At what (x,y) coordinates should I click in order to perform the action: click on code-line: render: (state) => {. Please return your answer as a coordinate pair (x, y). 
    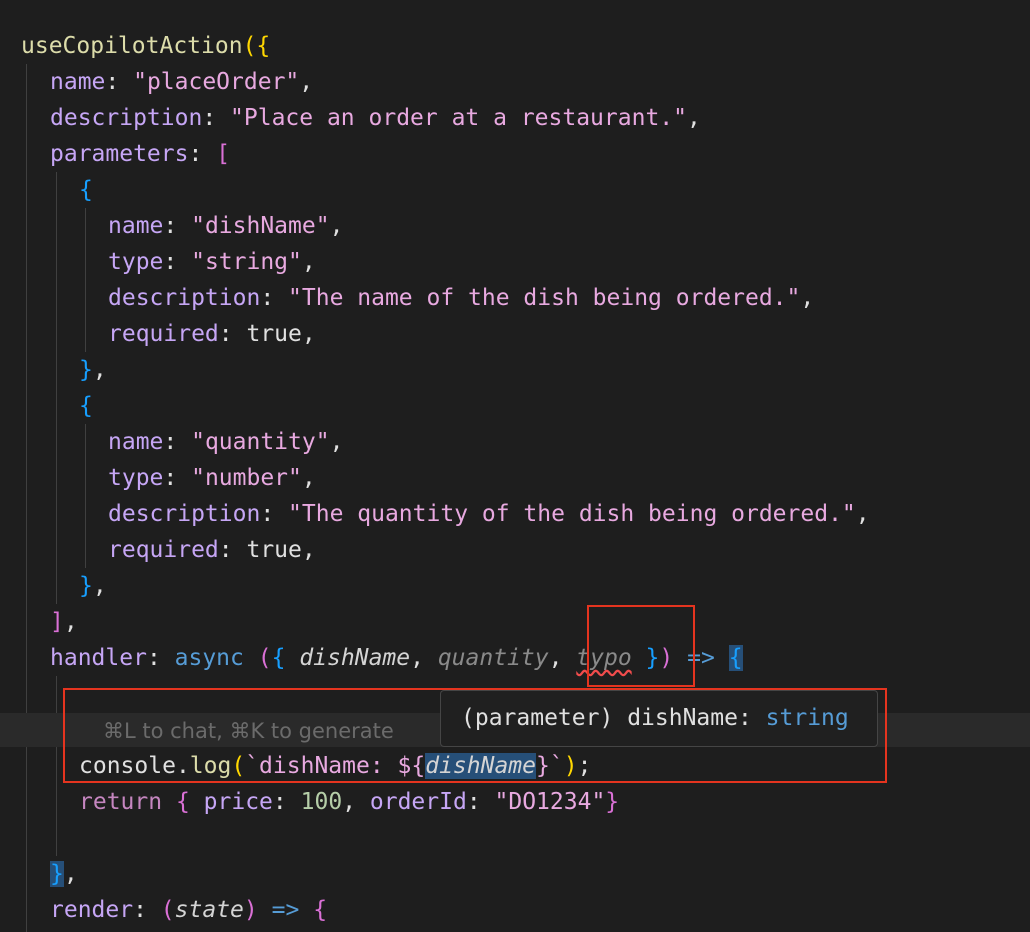
    Looking at the image, I should click on (189, 910).